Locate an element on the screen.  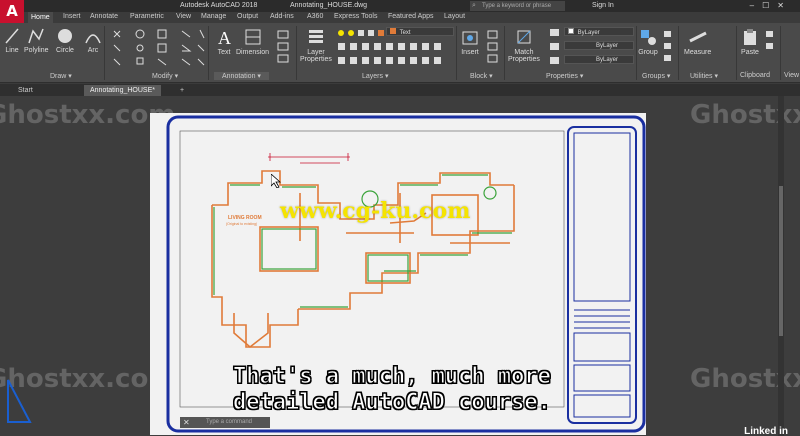
groups-panel-text: Groups is located at coordinates (653, 76).